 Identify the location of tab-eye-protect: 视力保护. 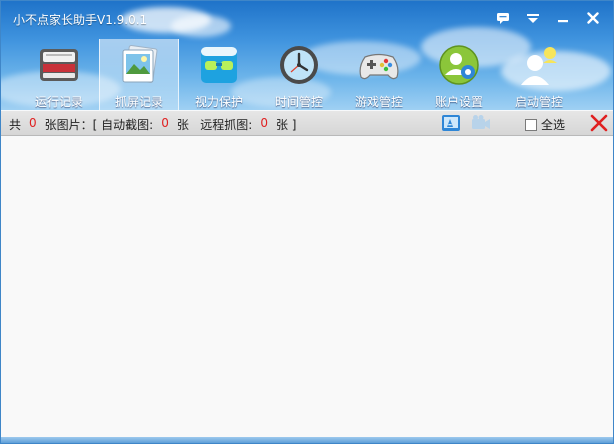
(219, 74).